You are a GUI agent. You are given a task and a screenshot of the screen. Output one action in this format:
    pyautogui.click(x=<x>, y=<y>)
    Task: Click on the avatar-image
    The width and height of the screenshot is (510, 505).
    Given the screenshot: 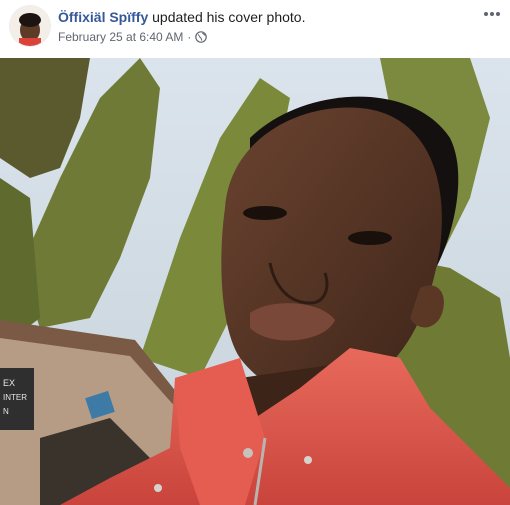 What is the action you would take?
    pyautogui.click(x=30, y=26)
    